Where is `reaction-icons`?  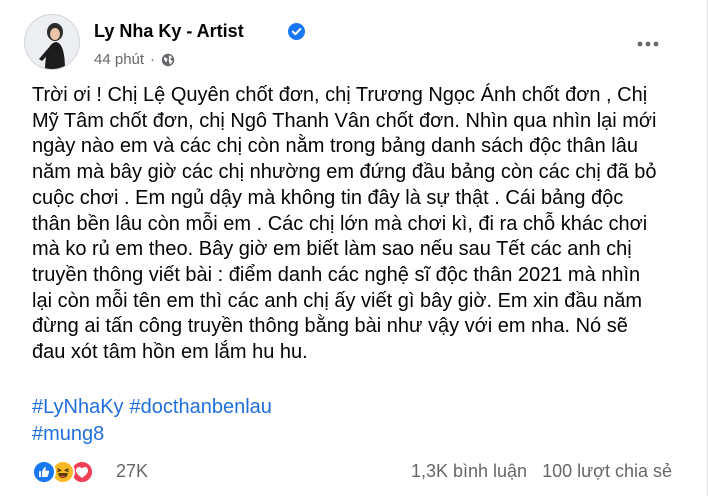 reaction-icons is located at coordinates (63, 472).